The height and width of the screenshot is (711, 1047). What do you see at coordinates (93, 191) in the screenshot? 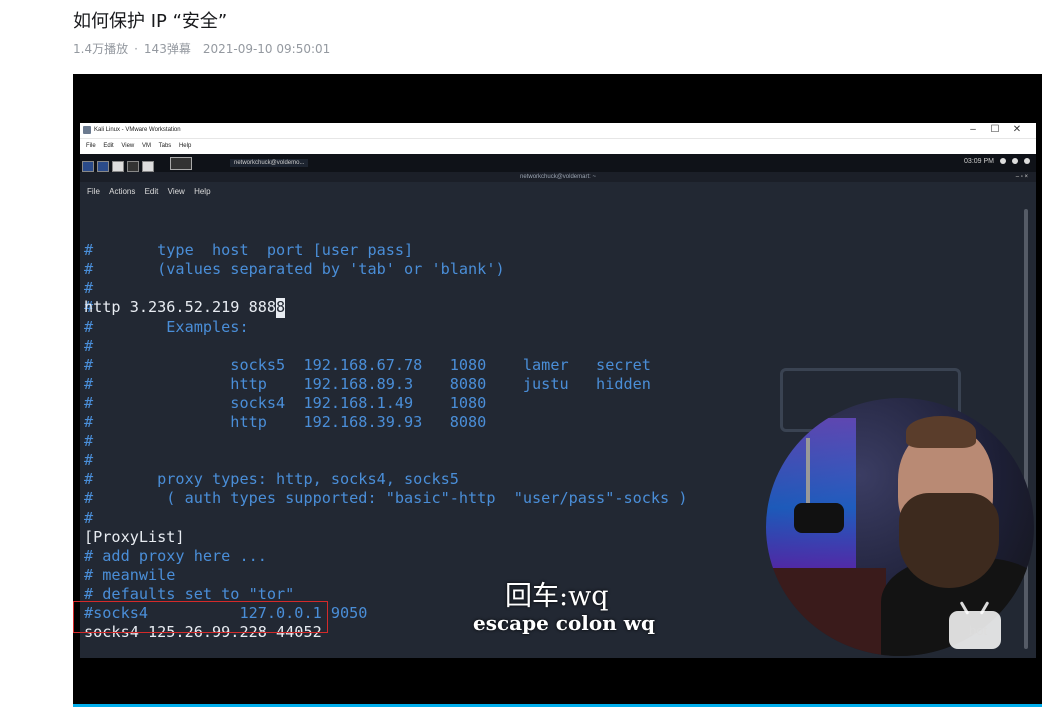
I see `terminal-menu-file: File` at bounding box center [93, 191].